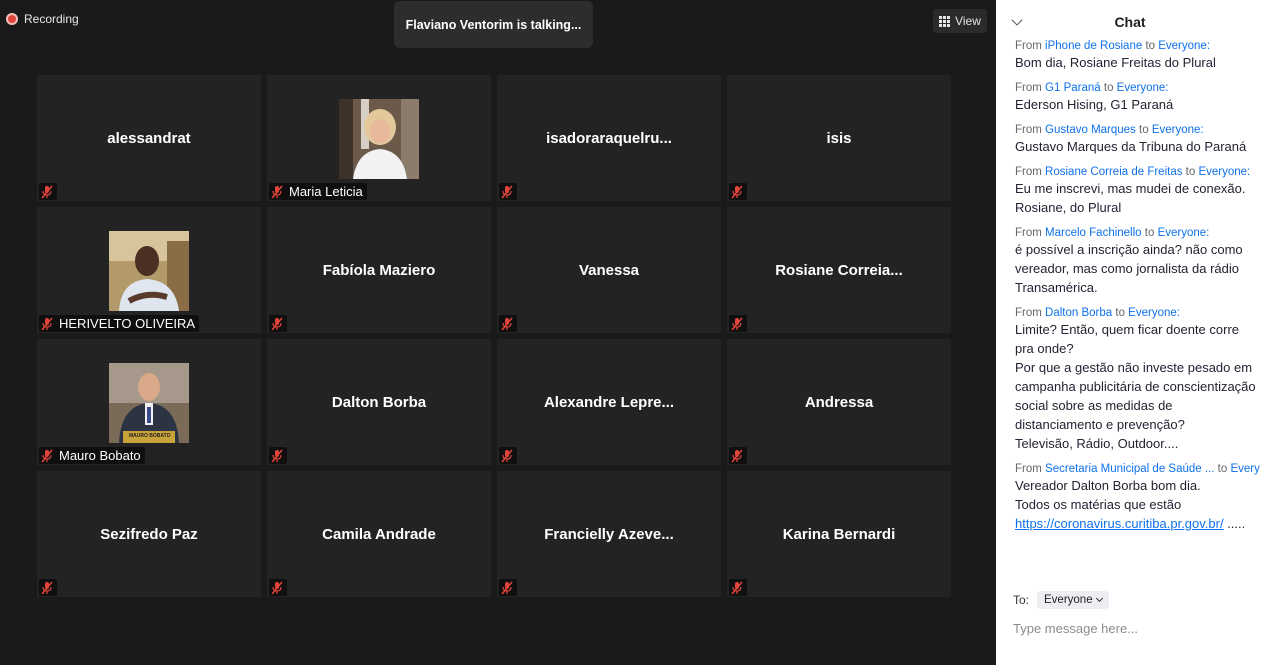  I want to click on nameplate-badge: MAURO BOBATO, so click(150, 436).